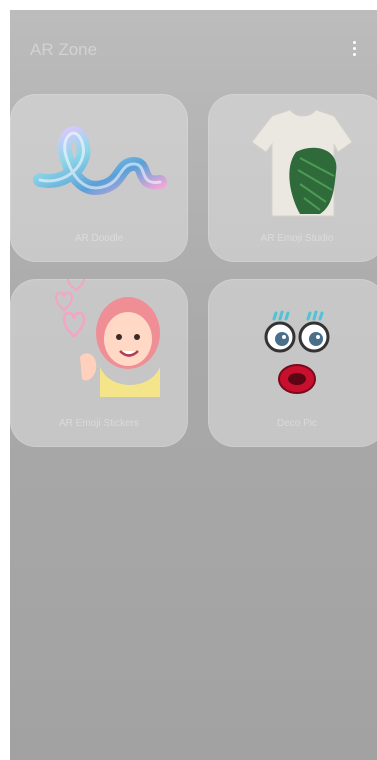 The image size is (377, 760). I want to click on tile-label: AR Emoji Studio, so click(297, 238).